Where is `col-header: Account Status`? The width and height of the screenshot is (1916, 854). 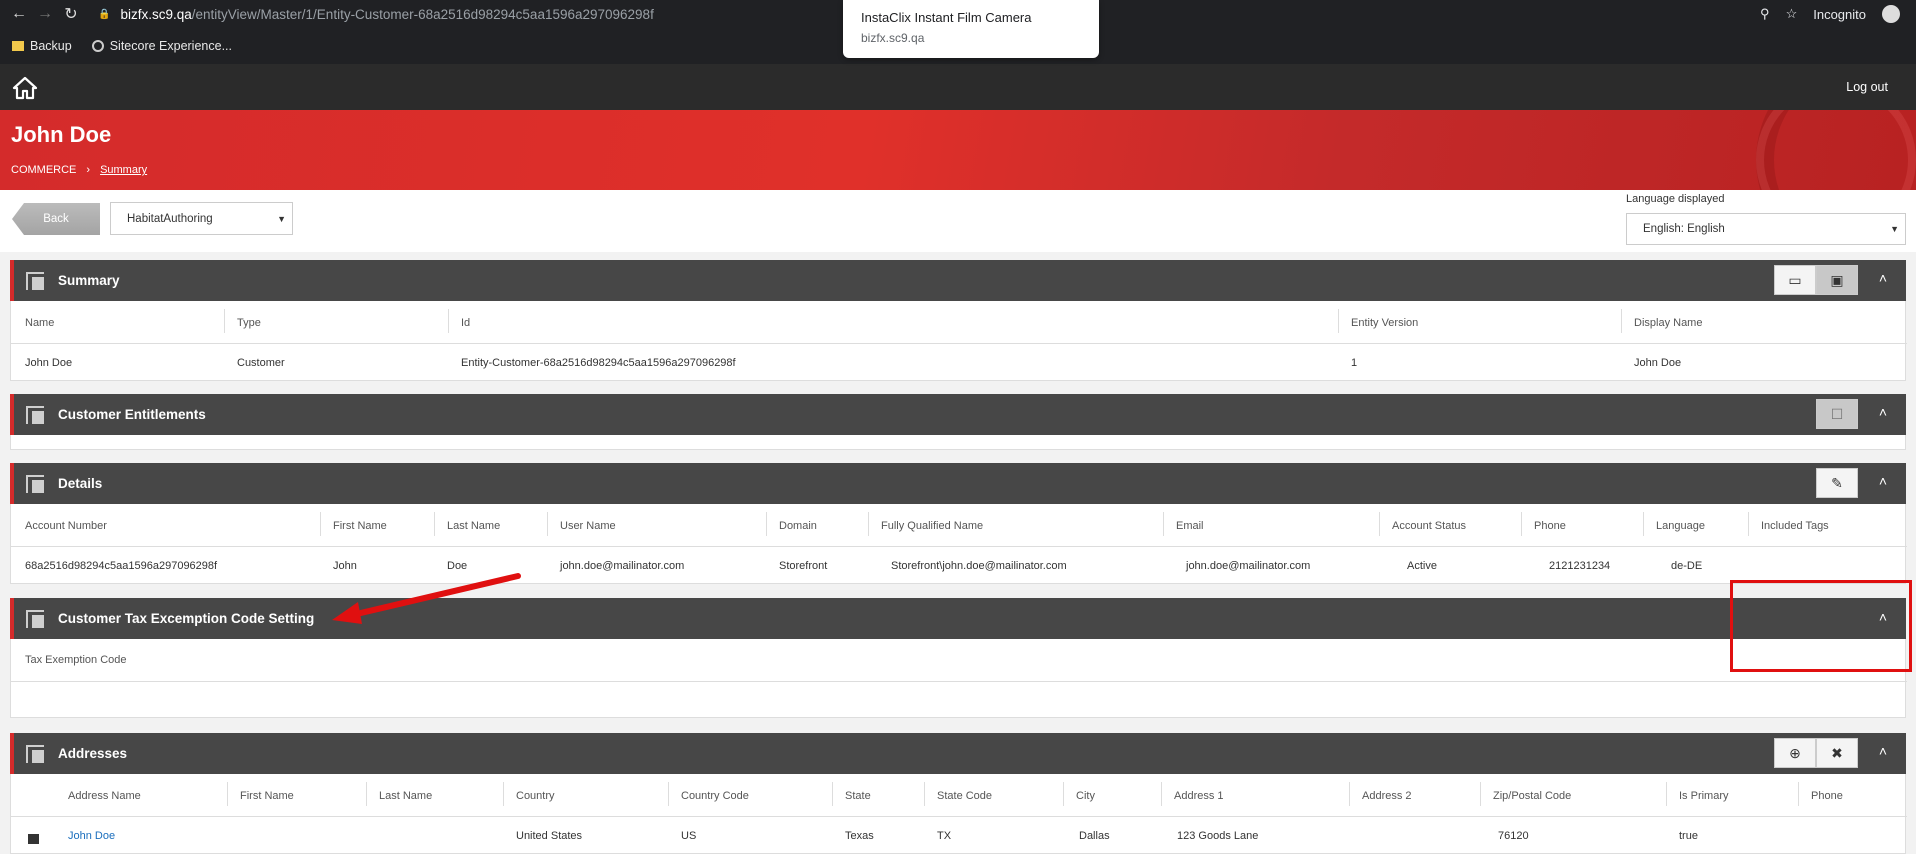 col-header: Account Status is located at coordinates (1429, 526).